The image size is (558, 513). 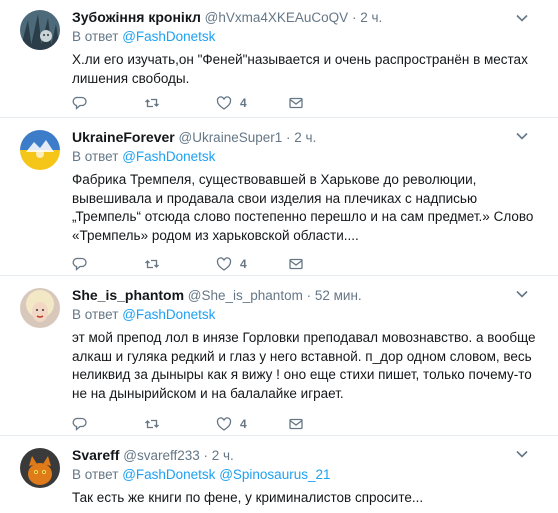 I want to click on display-name: UkraineForever, so click(x=123, y=137).